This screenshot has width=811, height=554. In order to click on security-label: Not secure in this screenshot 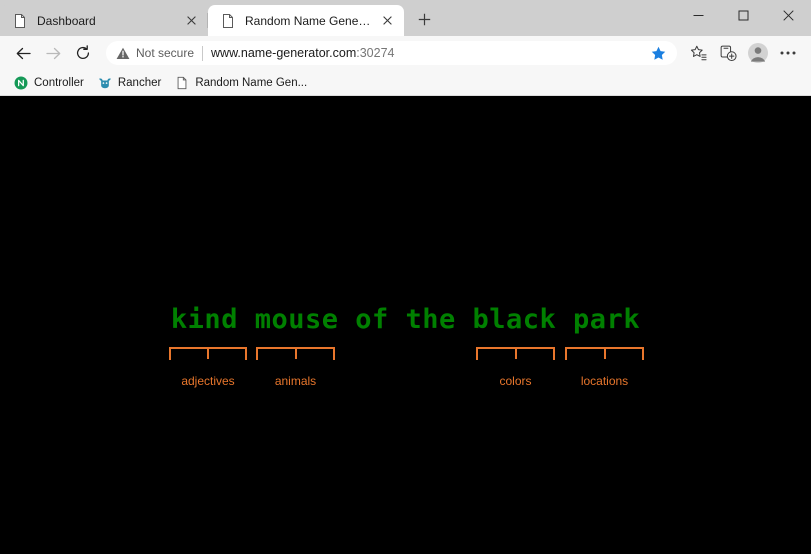, I will do `click(165, 53)`.